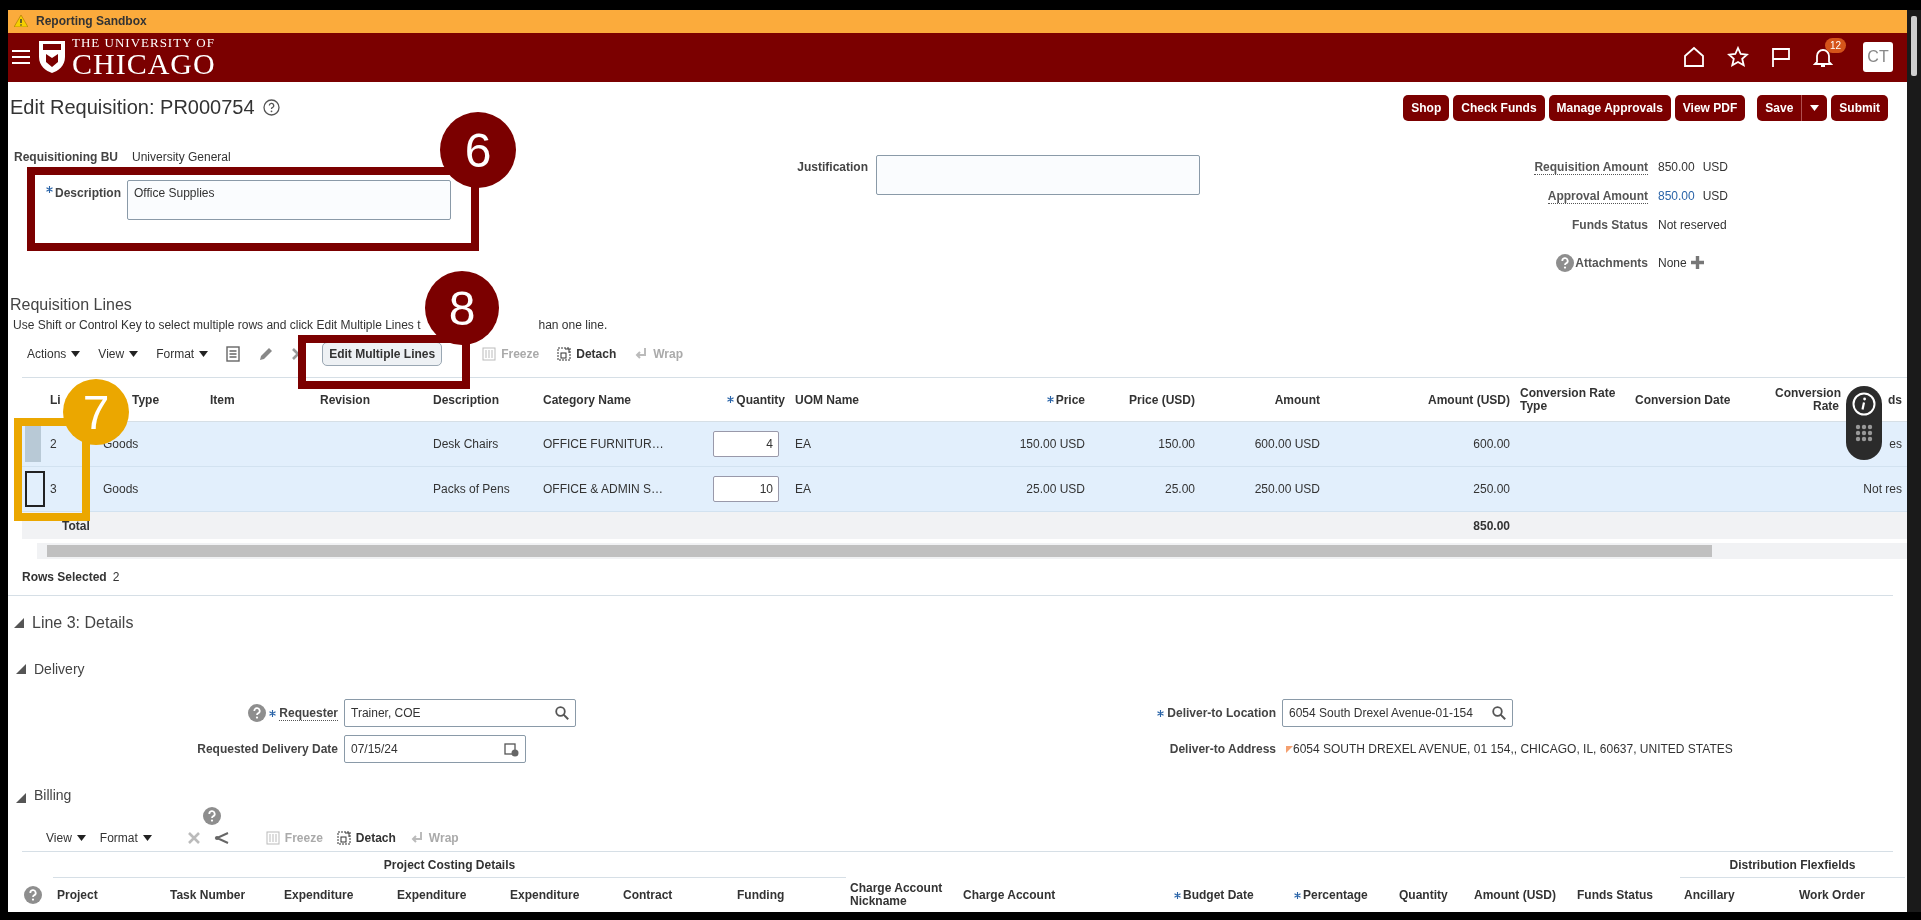 The image size is (1921, 920). Describe the element at coordinates (55, 400) in the screenshot. I see `column-header: Li` at that location.